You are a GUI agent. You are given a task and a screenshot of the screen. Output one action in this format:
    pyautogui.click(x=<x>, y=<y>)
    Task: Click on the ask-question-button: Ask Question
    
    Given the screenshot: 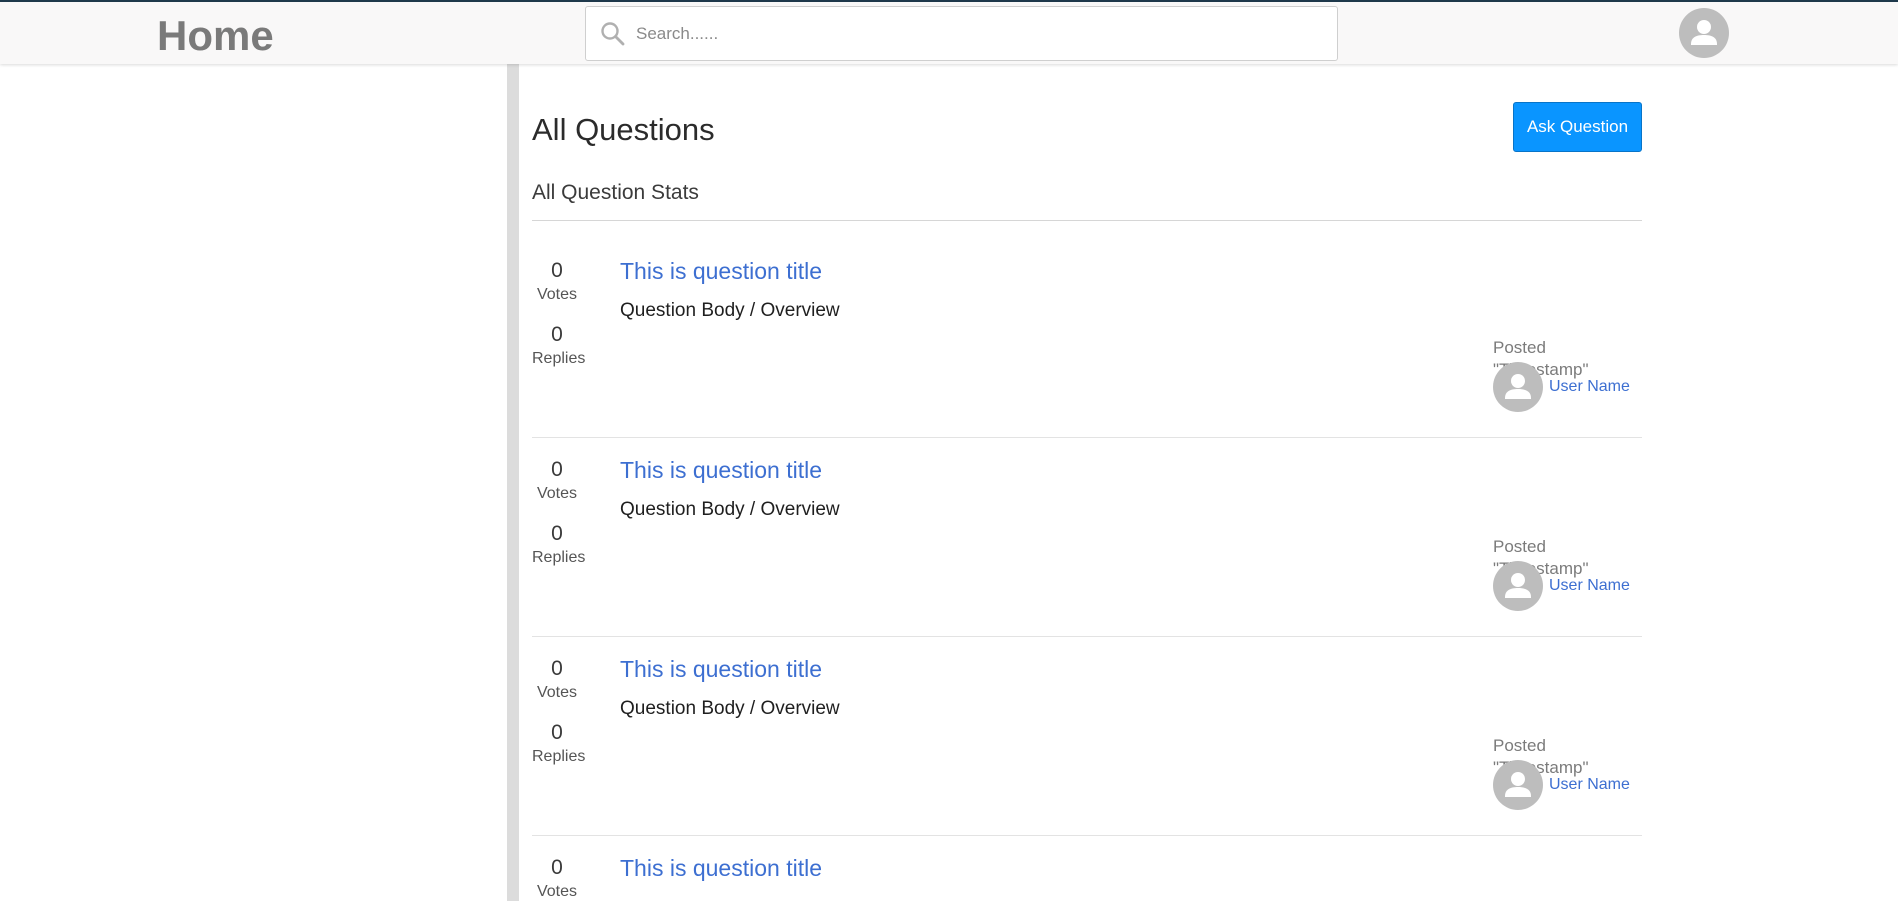 What is the action you would take?
    pyautogui.click(x=1577, y=127)
    